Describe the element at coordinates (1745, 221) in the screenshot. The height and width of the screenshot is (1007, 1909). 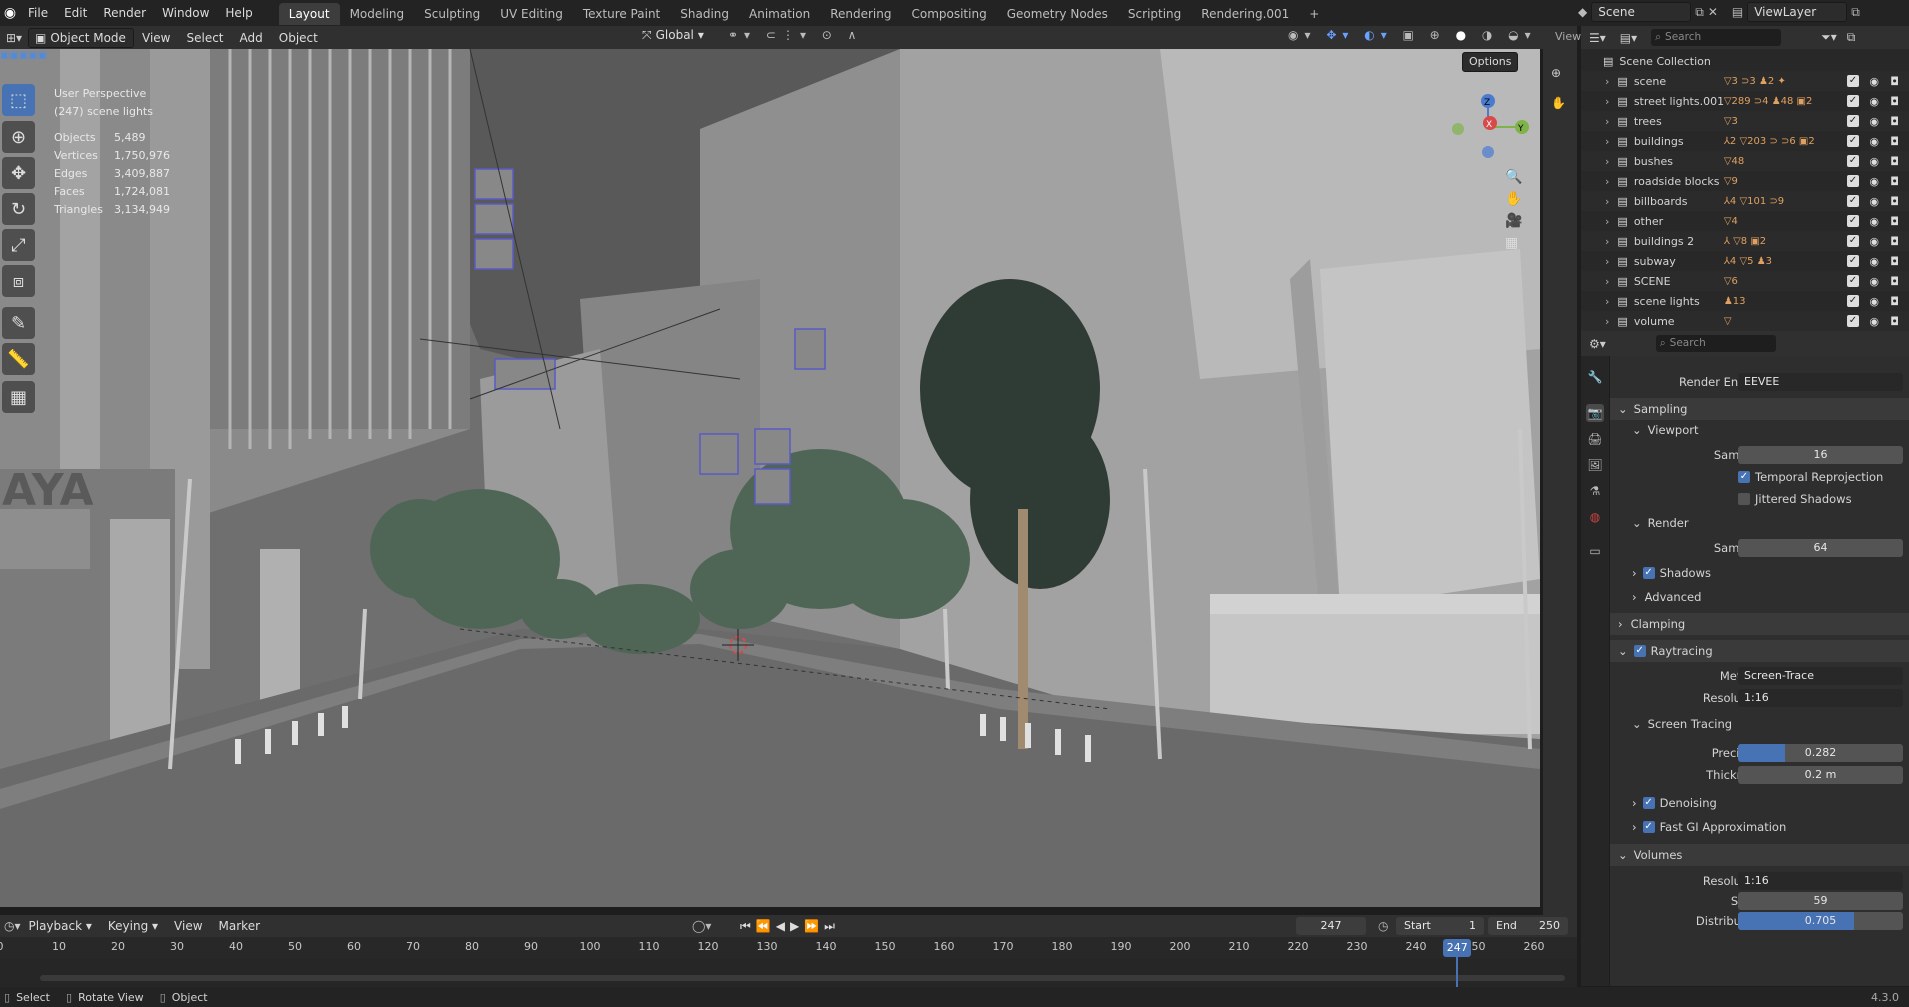
I see `outliner-row: › ▤ other ▽4 ✓ ◉ ◘` at that location.